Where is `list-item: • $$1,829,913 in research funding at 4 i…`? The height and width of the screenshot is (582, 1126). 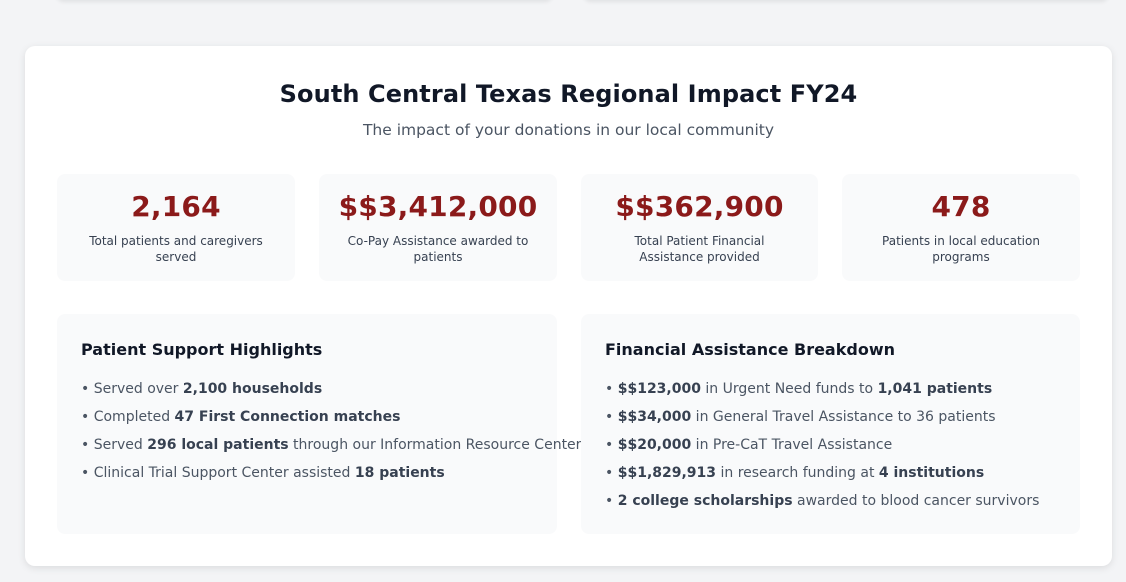
list-item: • $$1,829,913 in research funding at 4 i… is located at coordinates (795, 473).